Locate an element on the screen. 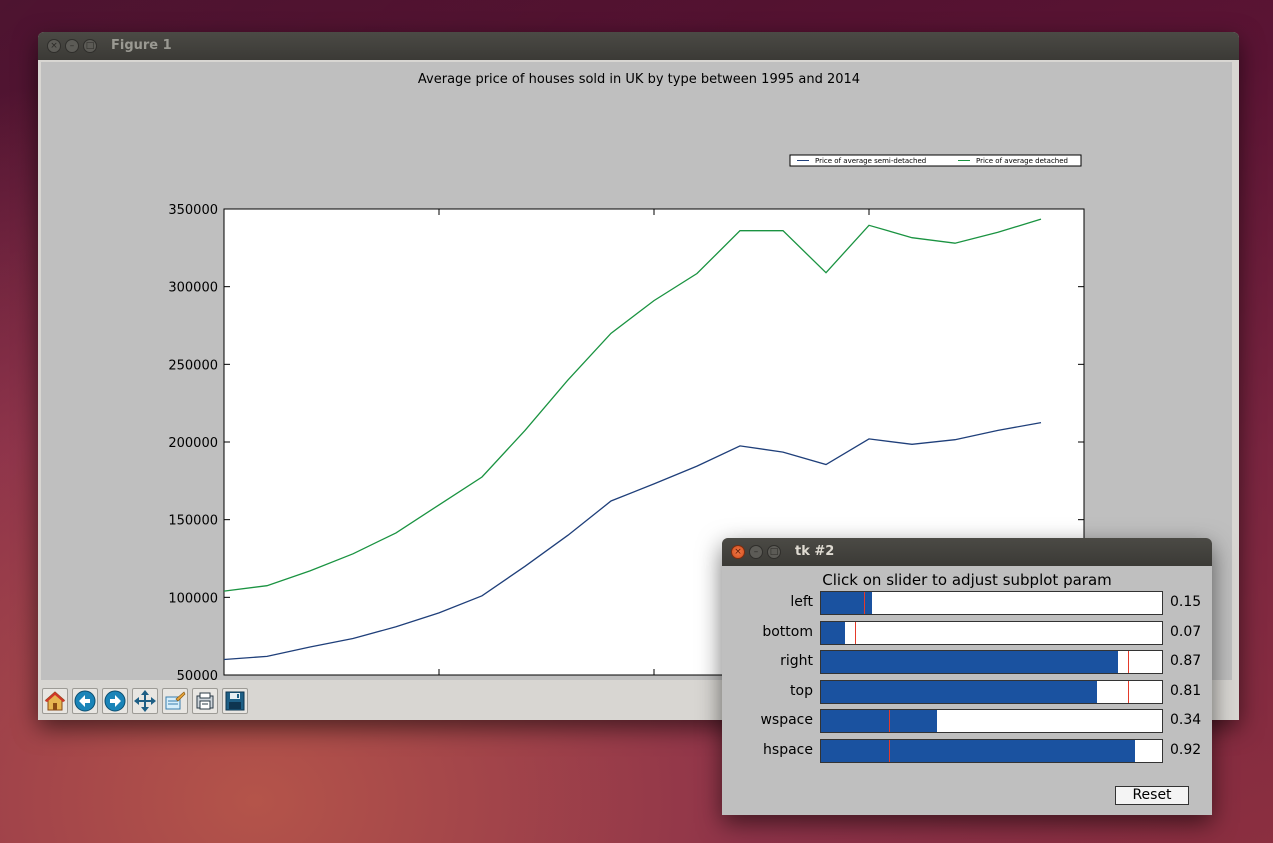 Image resolution: width=1273 pixels, height=843 pixels. y-tick-label: 150000 is located at coordinates (193, 521).